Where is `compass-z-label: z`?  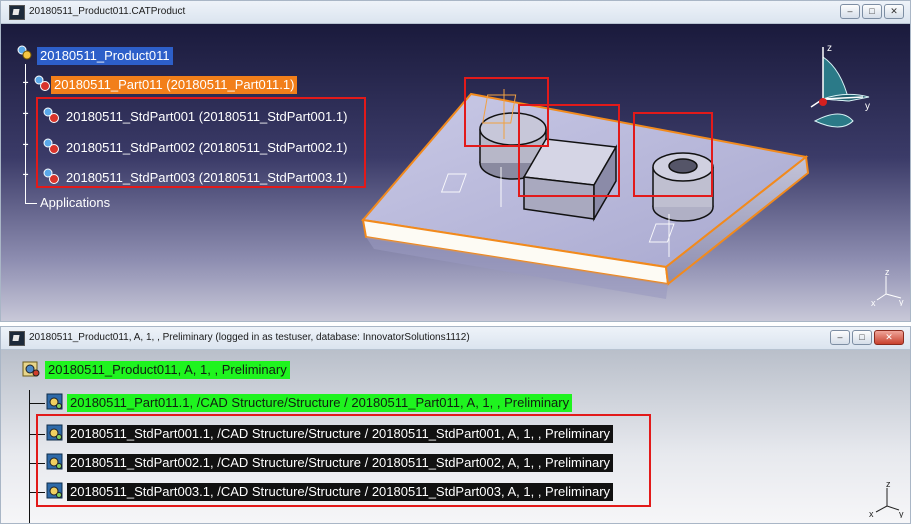
compass-z-label: z is located at coordinates (829, 48).